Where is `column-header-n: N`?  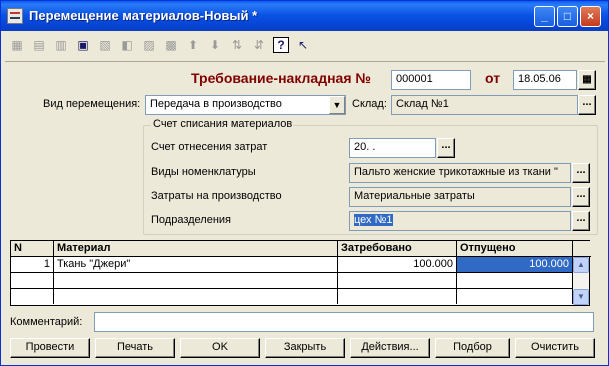
column-header-n: N is located at coordinates (32, 248).